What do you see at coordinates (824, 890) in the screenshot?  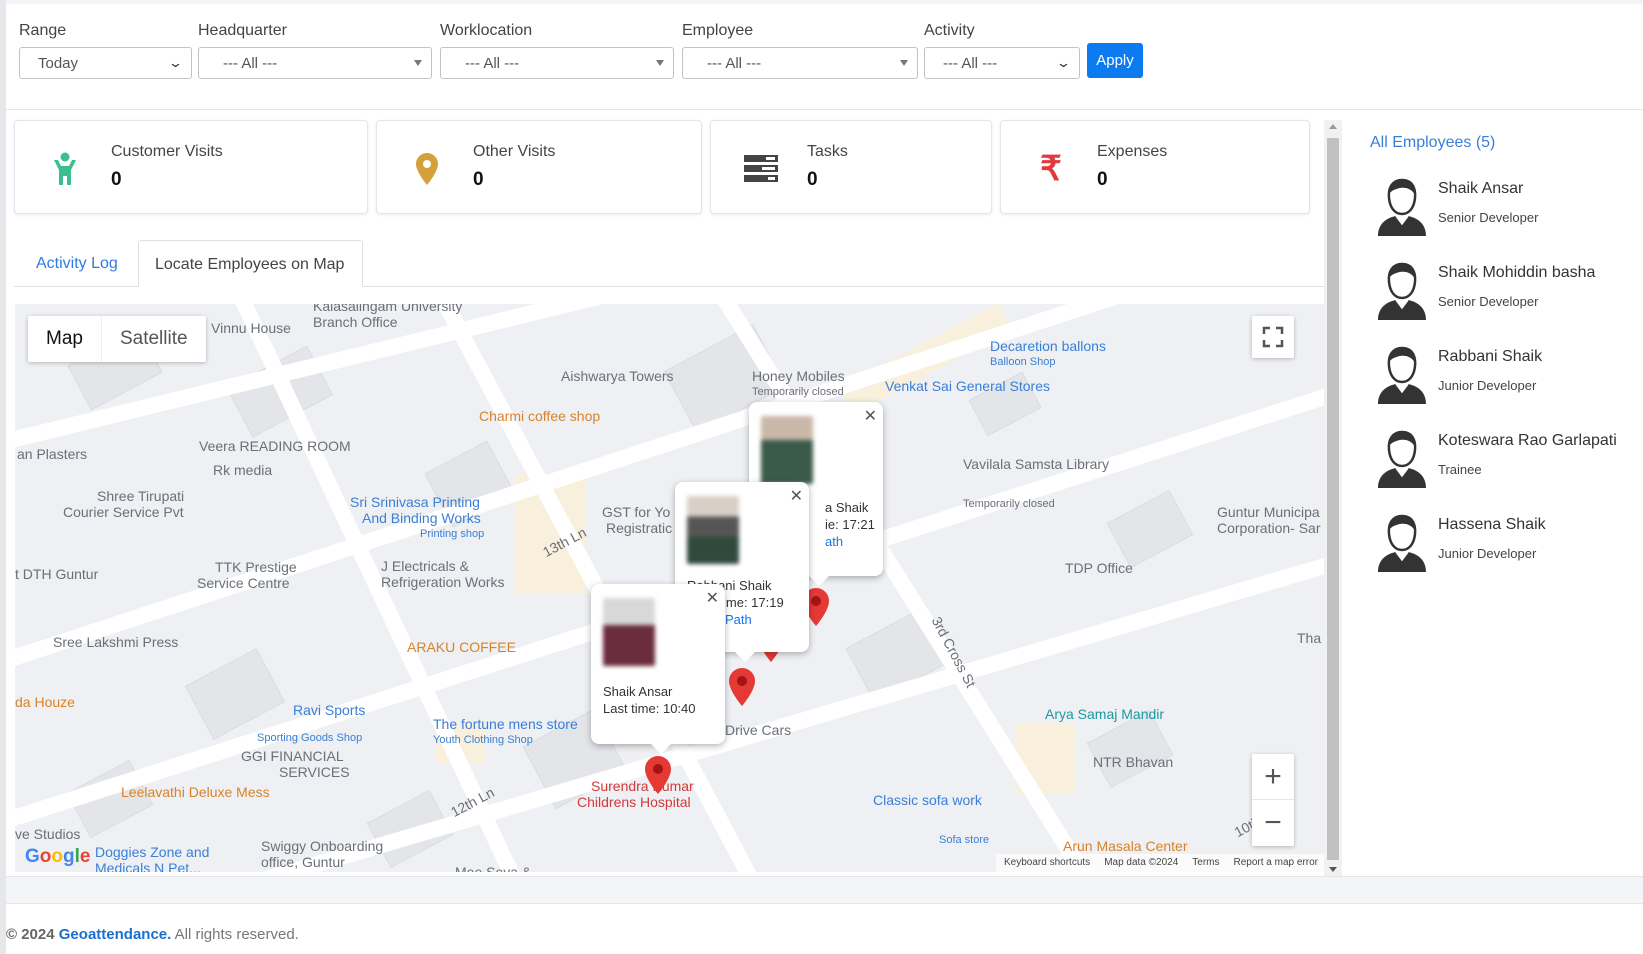 I see `footer-divider` at bounding box center [824, 890].